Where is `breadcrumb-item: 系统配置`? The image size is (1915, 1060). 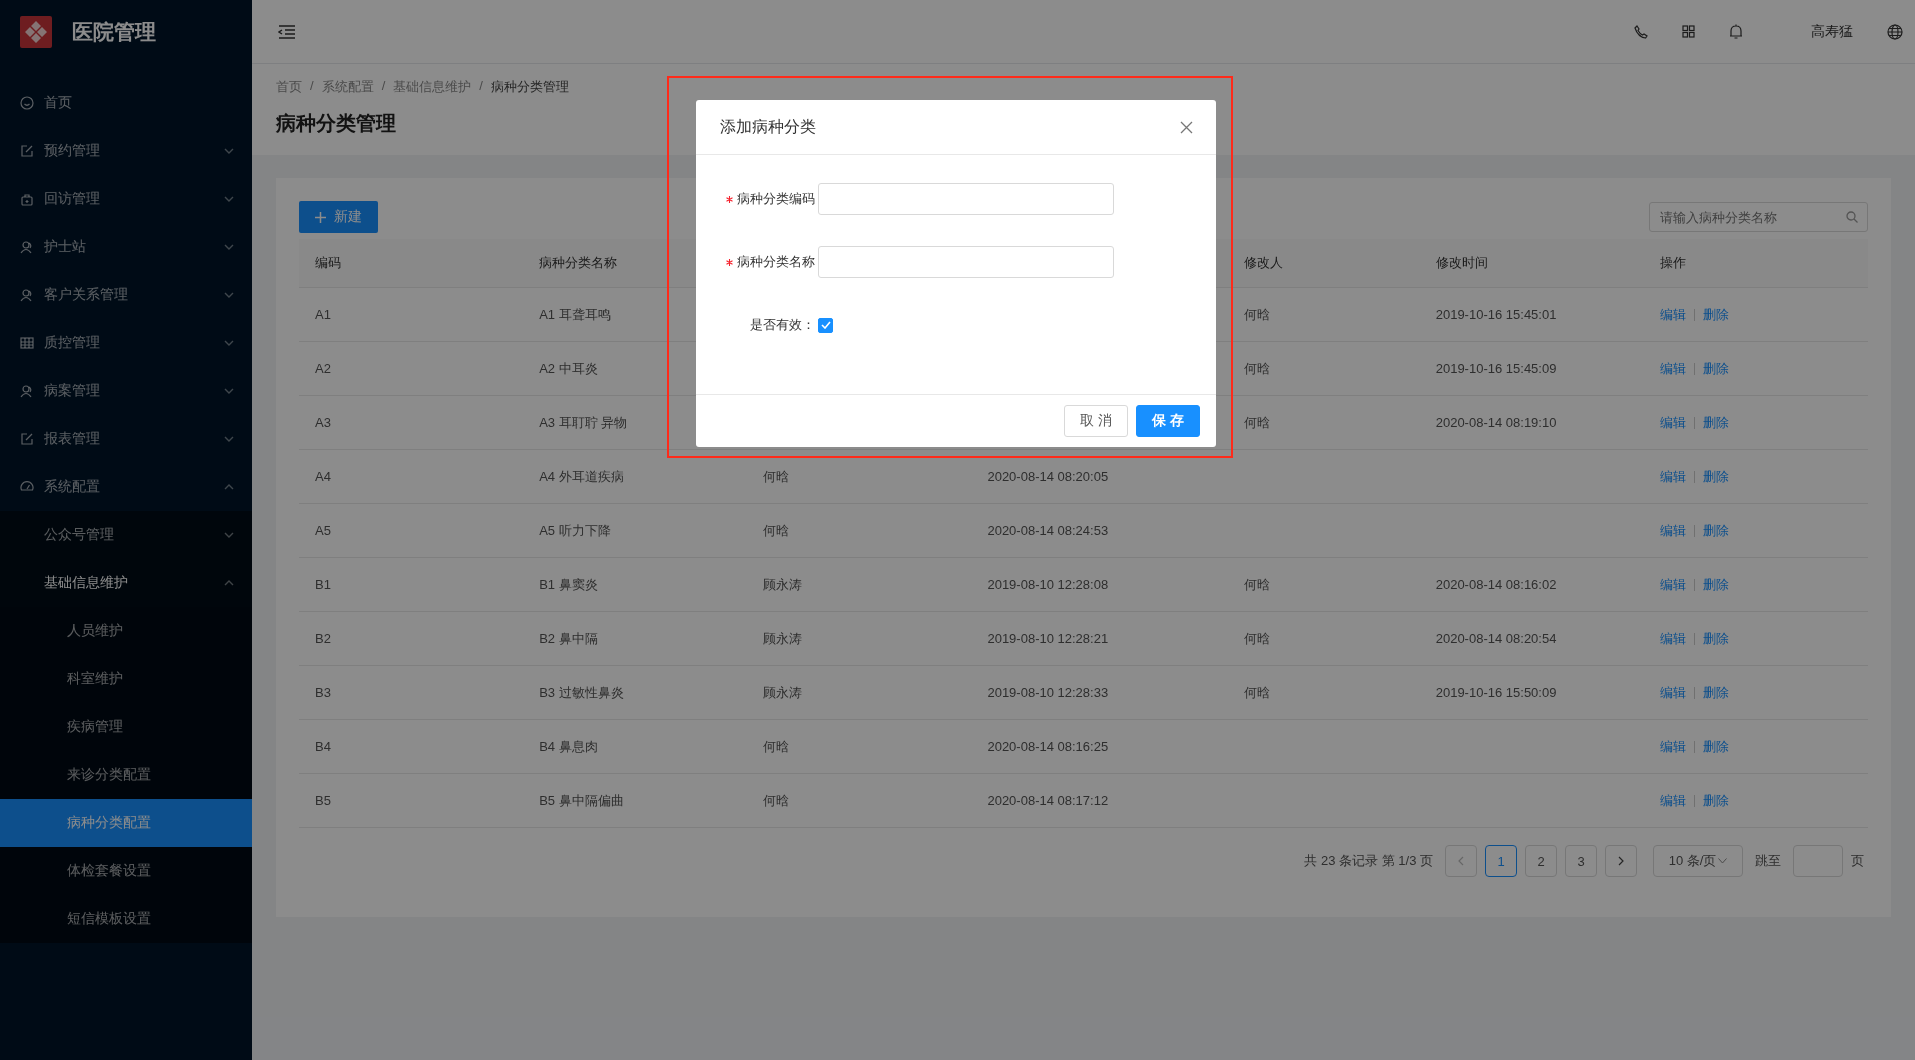 breadcrumb-item: 系统配置 is located at coordinates (347, 87).